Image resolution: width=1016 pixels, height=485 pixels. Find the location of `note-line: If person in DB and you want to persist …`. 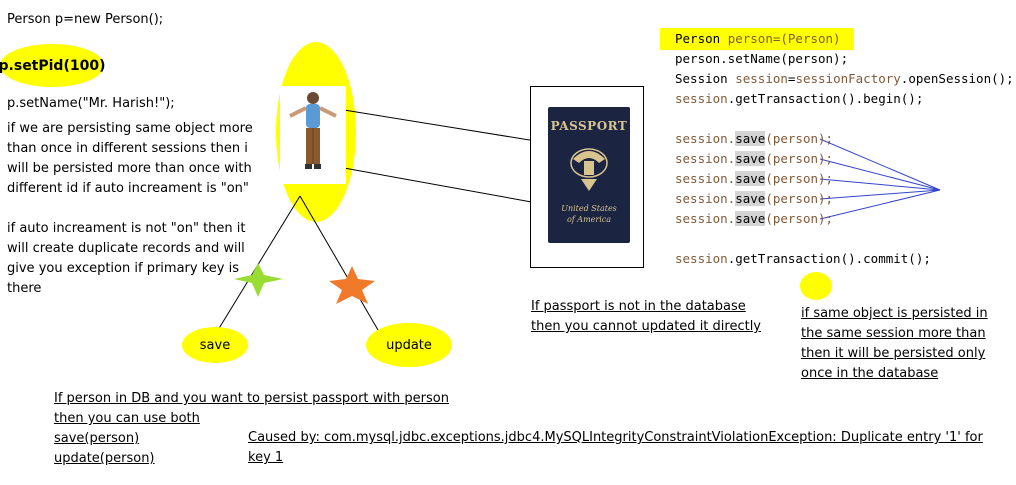

note-line: If person in DB and you want to persist … is located at coordinates (251, 398).